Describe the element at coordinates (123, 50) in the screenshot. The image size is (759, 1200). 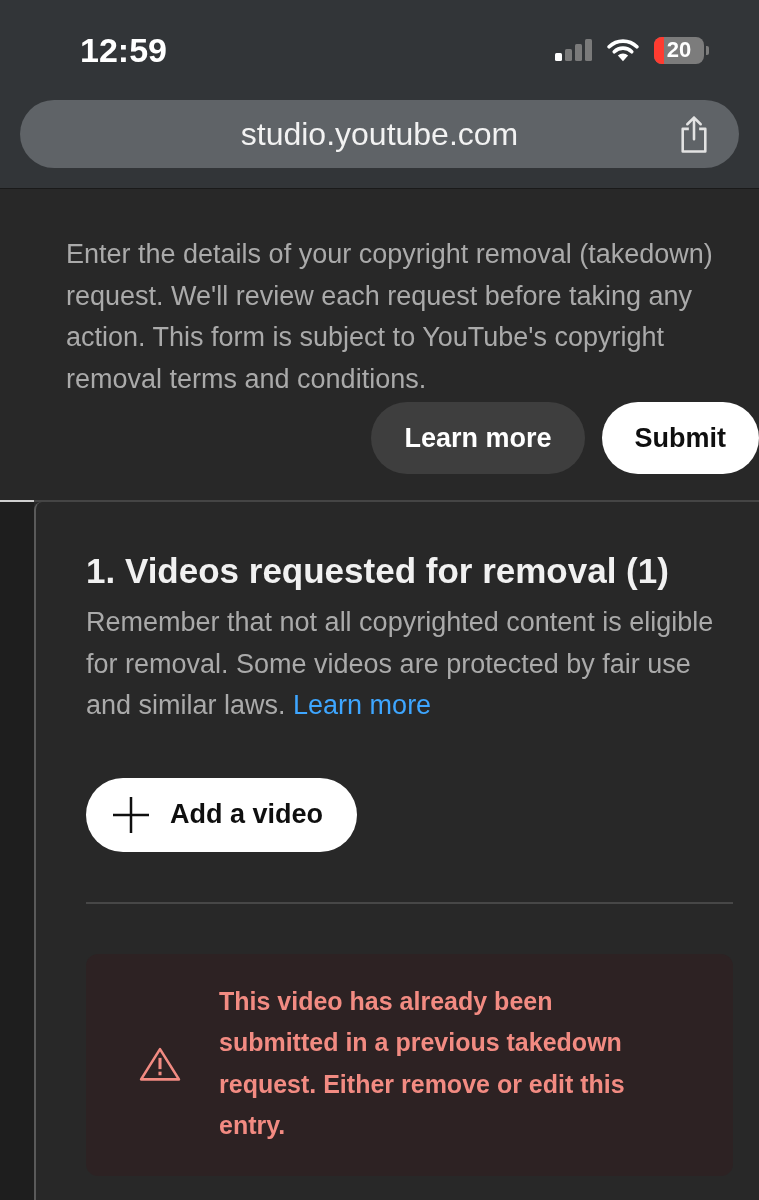
I see `status-time: 12:59` at that location.